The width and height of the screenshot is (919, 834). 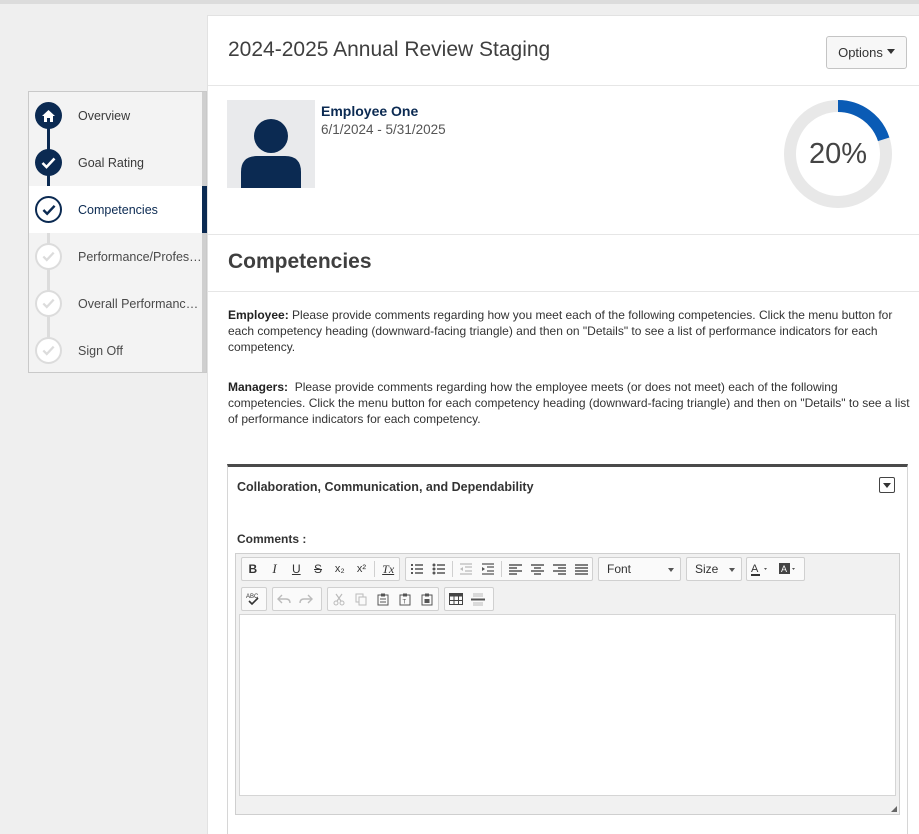 What do you see at coordinates (306, 599) in the screenshot?
I see `redo-icon` at bounding box center [306, 599].